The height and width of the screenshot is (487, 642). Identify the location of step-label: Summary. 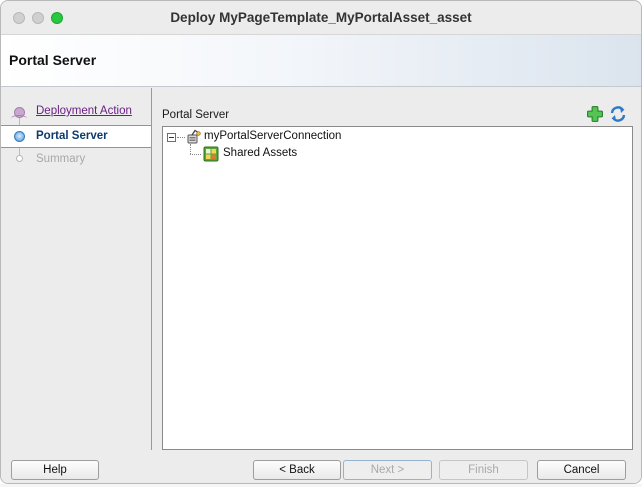
(61, 159).